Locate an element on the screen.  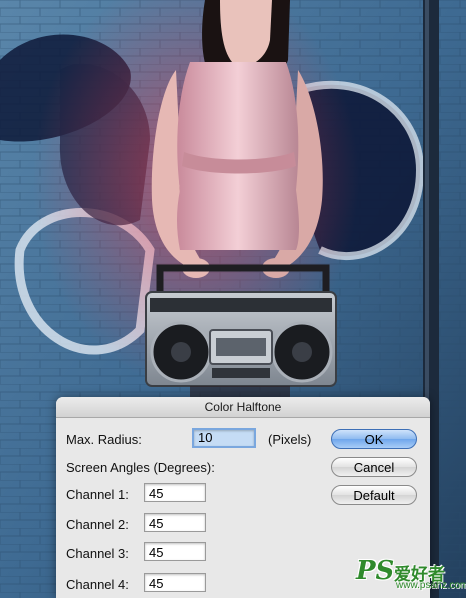
channel-4-input: 45 is located at coordinates (175, 582).